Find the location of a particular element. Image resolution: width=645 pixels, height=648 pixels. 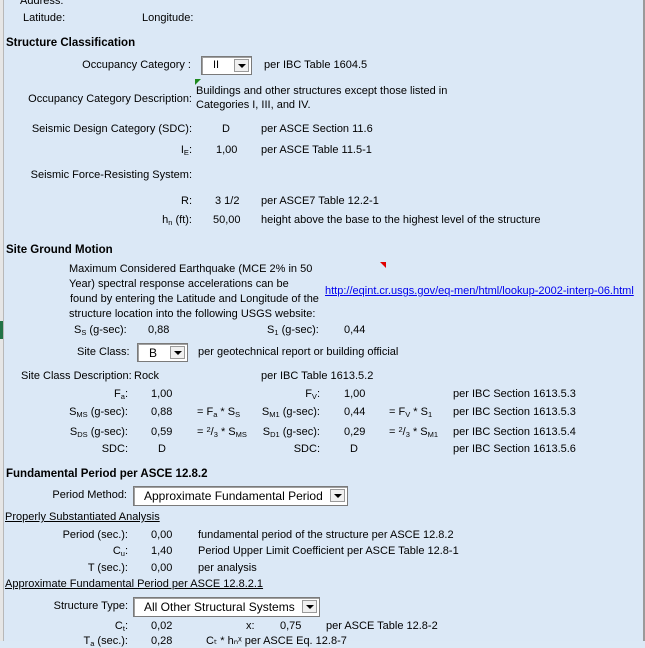

t-ref: per analysis is located at coordinates (227, 568).